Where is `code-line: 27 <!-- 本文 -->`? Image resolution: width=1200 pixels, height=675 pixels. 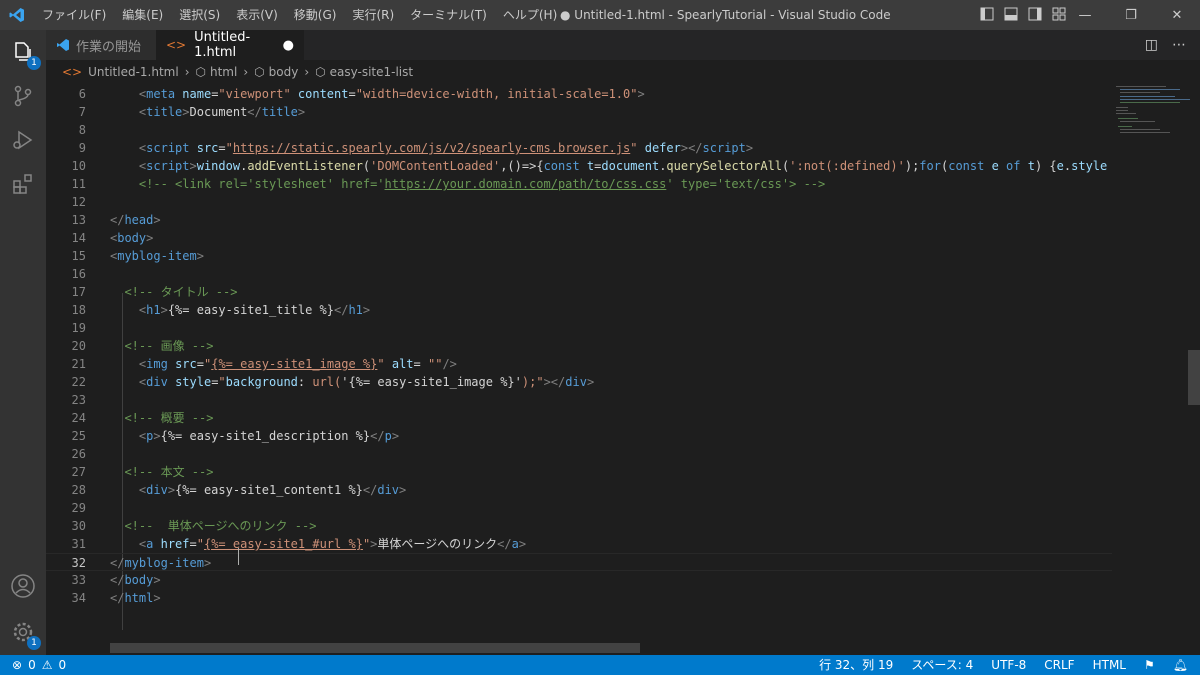
code-line: 27 <!-- 本文 --> is located at coordinates (142, 472).